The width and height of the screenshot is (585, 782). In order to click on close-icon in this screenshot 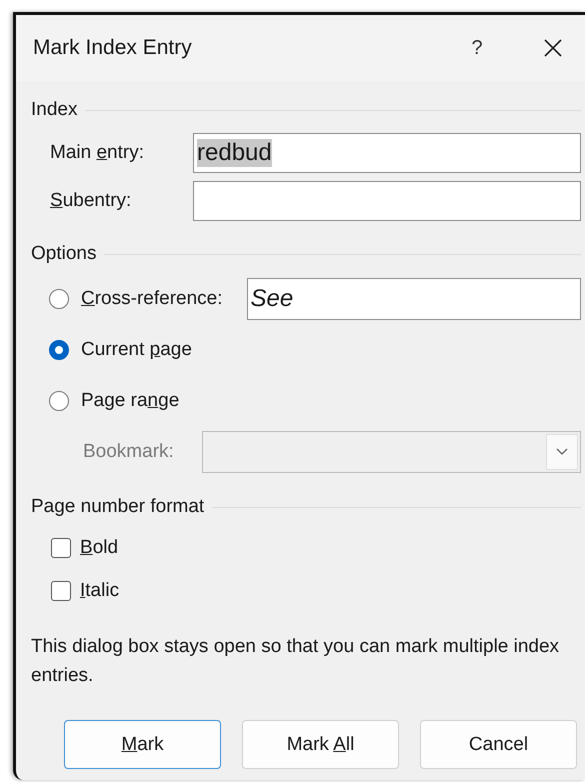, I will do `click(553, 48)`.